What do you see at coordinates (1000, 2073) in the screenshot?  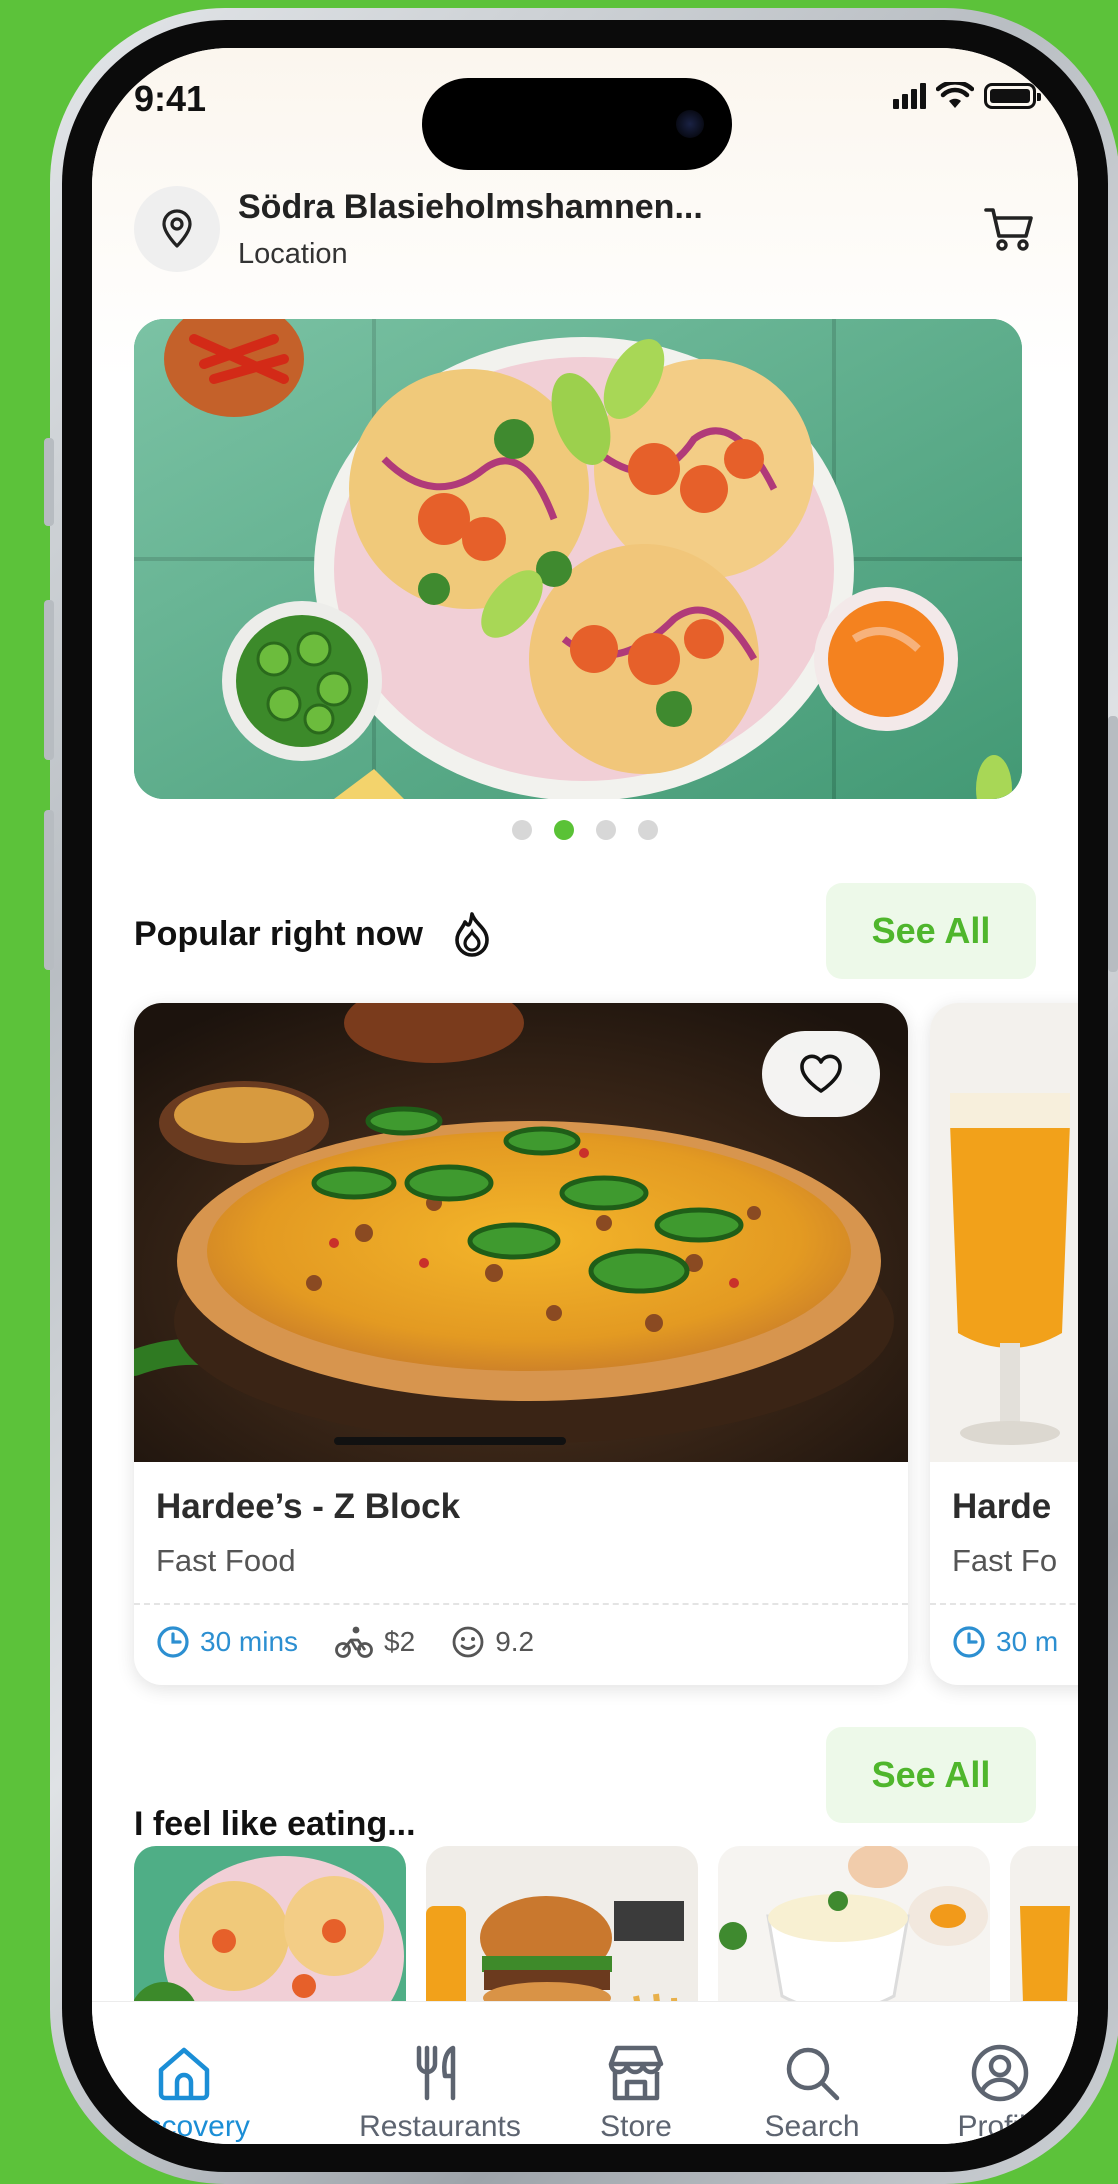 I see `profile-icon` at bounding box center [1000, 2073].